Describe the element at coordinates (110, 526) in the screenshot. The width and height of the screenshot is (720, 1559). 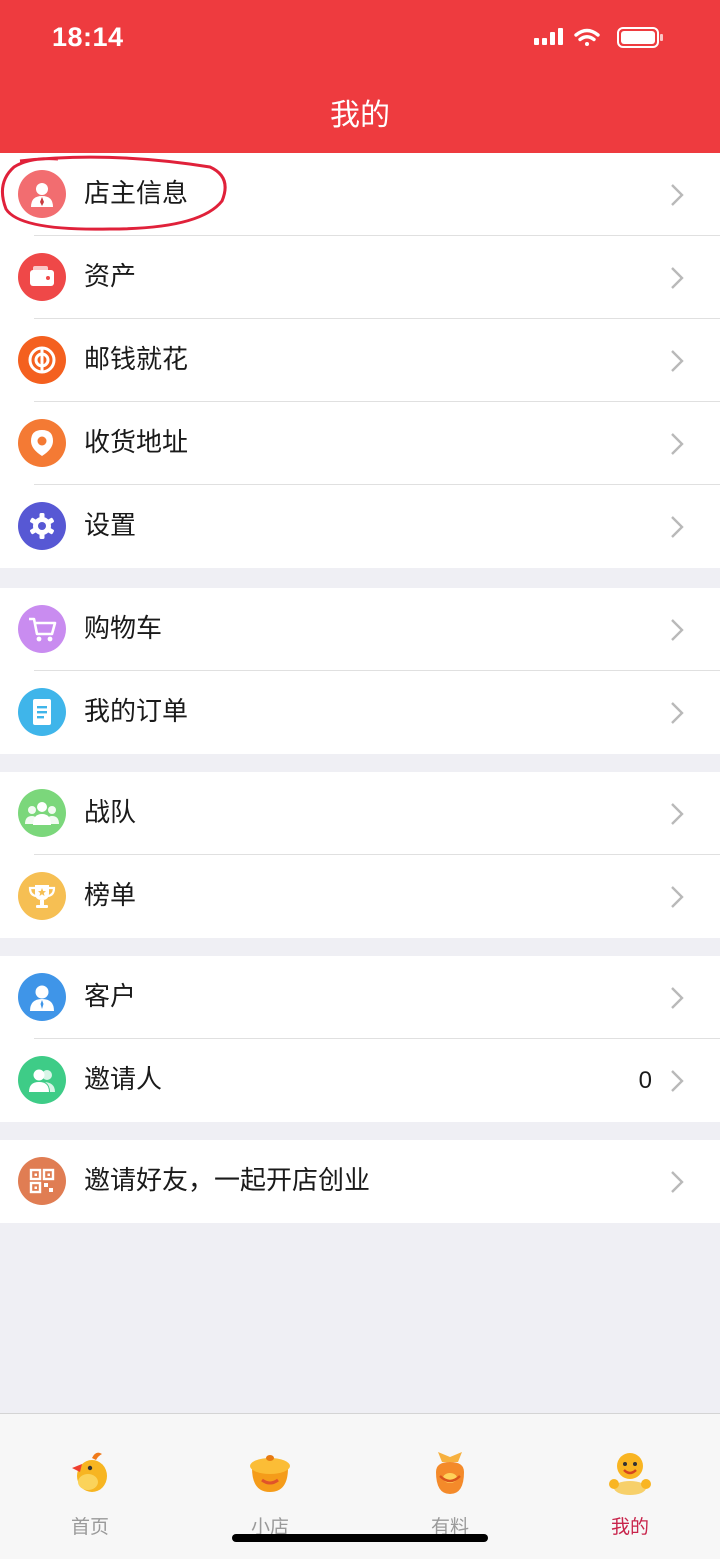
I see `menu-label: 设置` at that location.